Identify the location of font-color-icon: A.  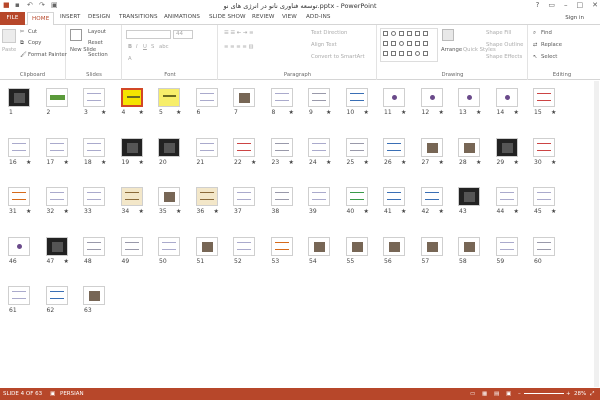
(130, 59).